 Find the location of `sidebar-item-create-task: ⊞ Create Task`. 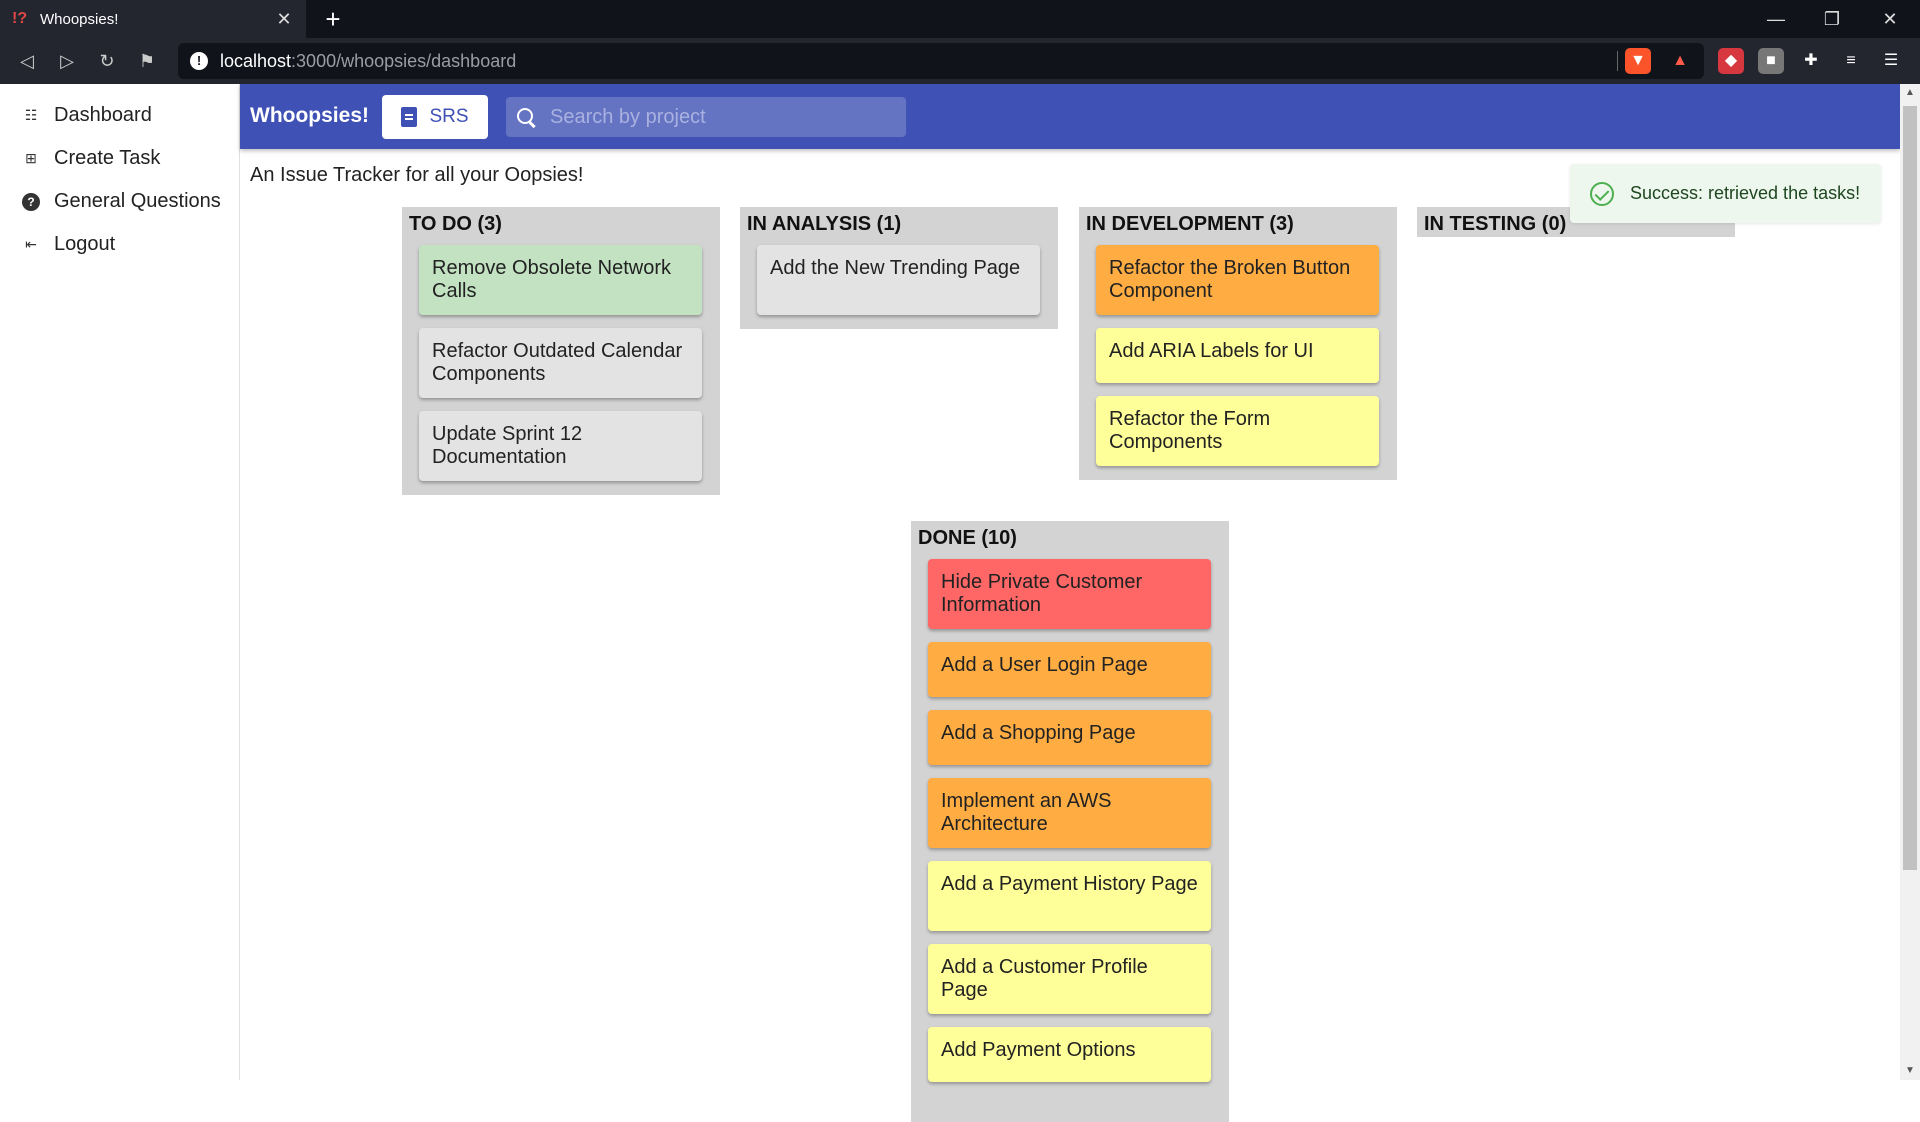

sidebar-item-create-task: ⊞ Create Task is located at coordinates (119, 158).